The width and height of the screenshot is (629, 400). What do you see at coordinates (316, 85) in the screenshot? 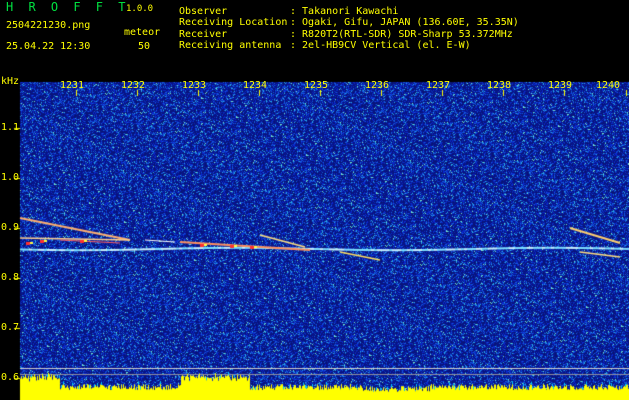
I see `x-tick-label: 1235` at bounding box center [316, 85].